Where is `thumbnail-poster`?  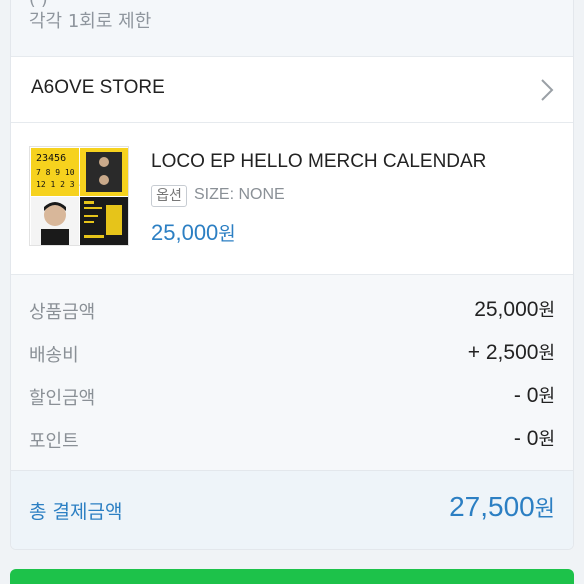
thumbnail-poster is located at coordinates (104, 221).